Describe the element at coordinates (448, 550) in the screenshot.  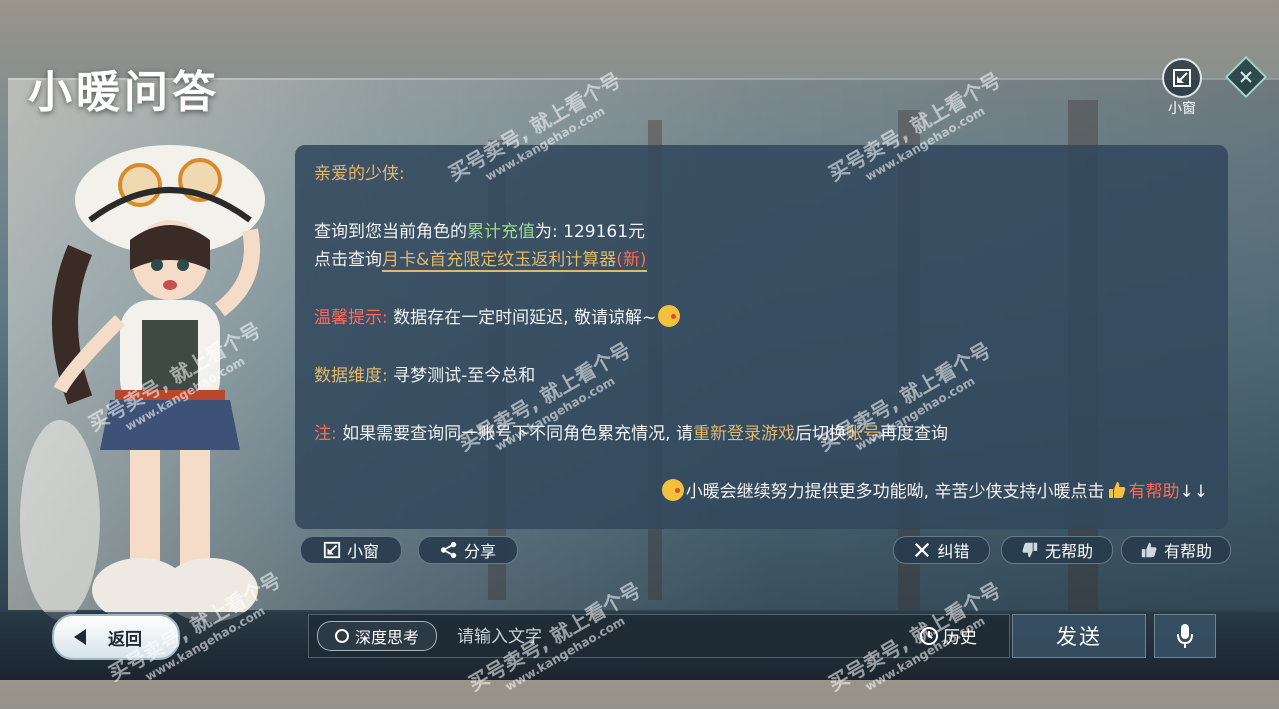
I see `share-icon` at that location.